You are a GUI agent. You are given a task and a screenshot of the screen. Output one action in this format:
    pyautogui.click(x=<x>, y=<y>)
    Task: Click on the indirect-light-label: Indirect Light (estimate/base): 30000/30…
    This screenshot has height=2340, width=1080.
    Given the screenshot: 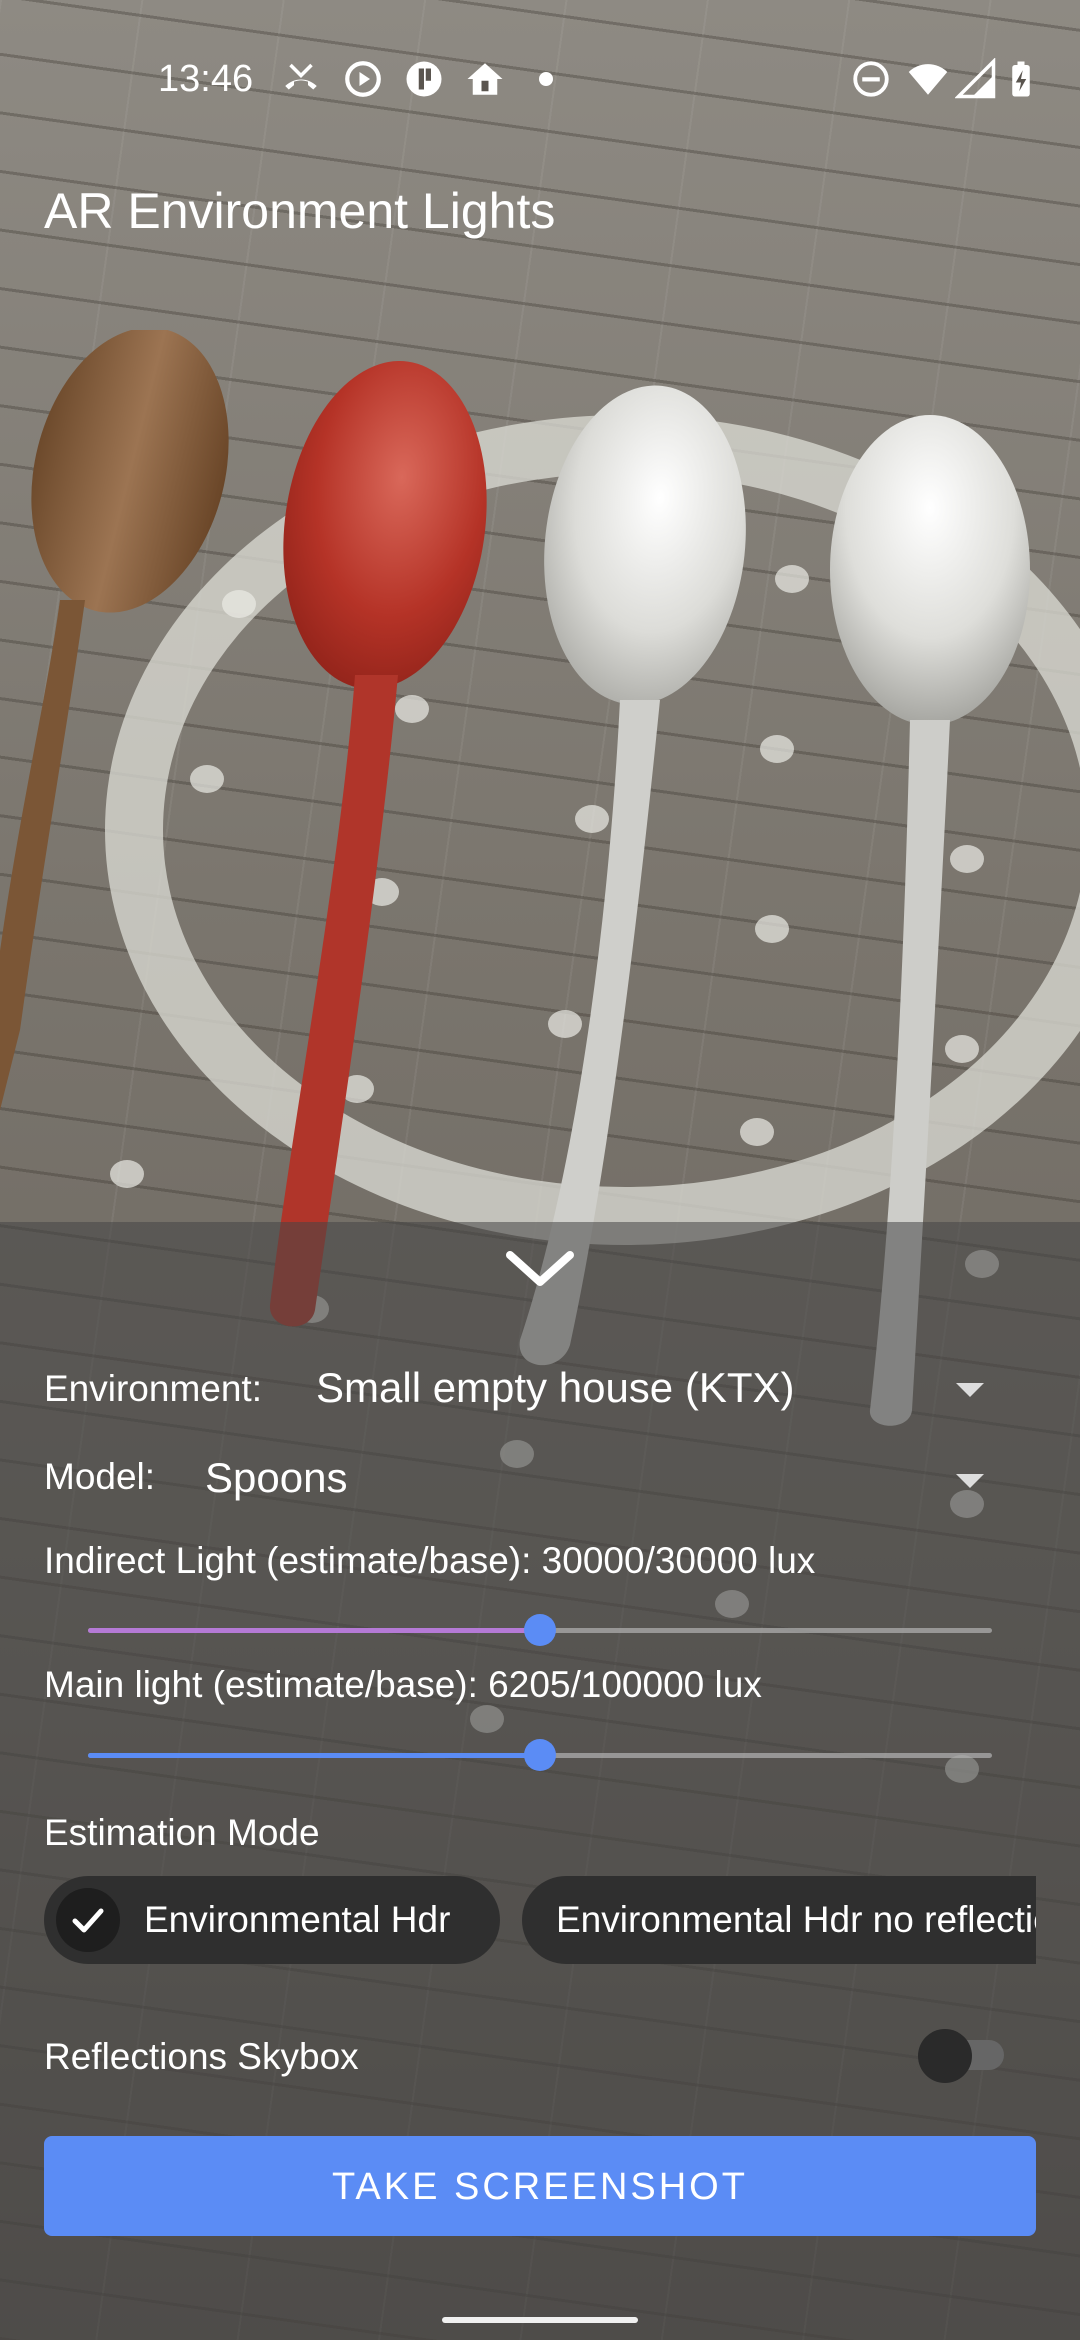 What is the action you would take?
    pyautogui.click(x=430, y=1560)
    